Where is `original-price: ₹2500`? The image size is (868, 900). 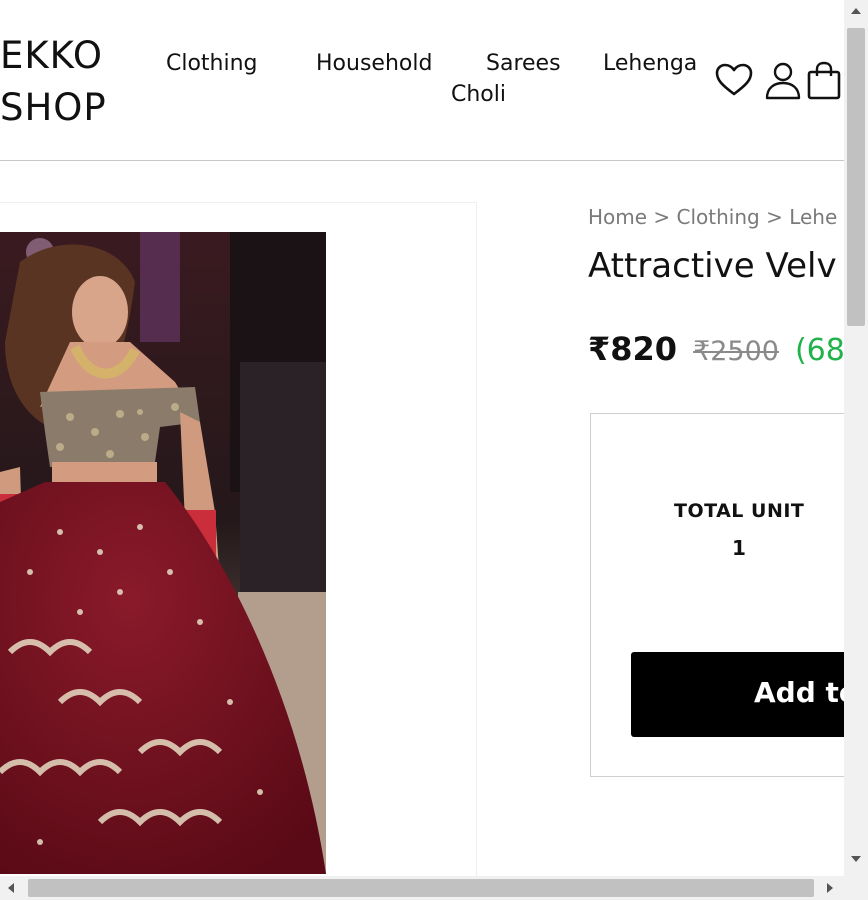
original-price: ₹2500 is located at coordinates (736, 351).